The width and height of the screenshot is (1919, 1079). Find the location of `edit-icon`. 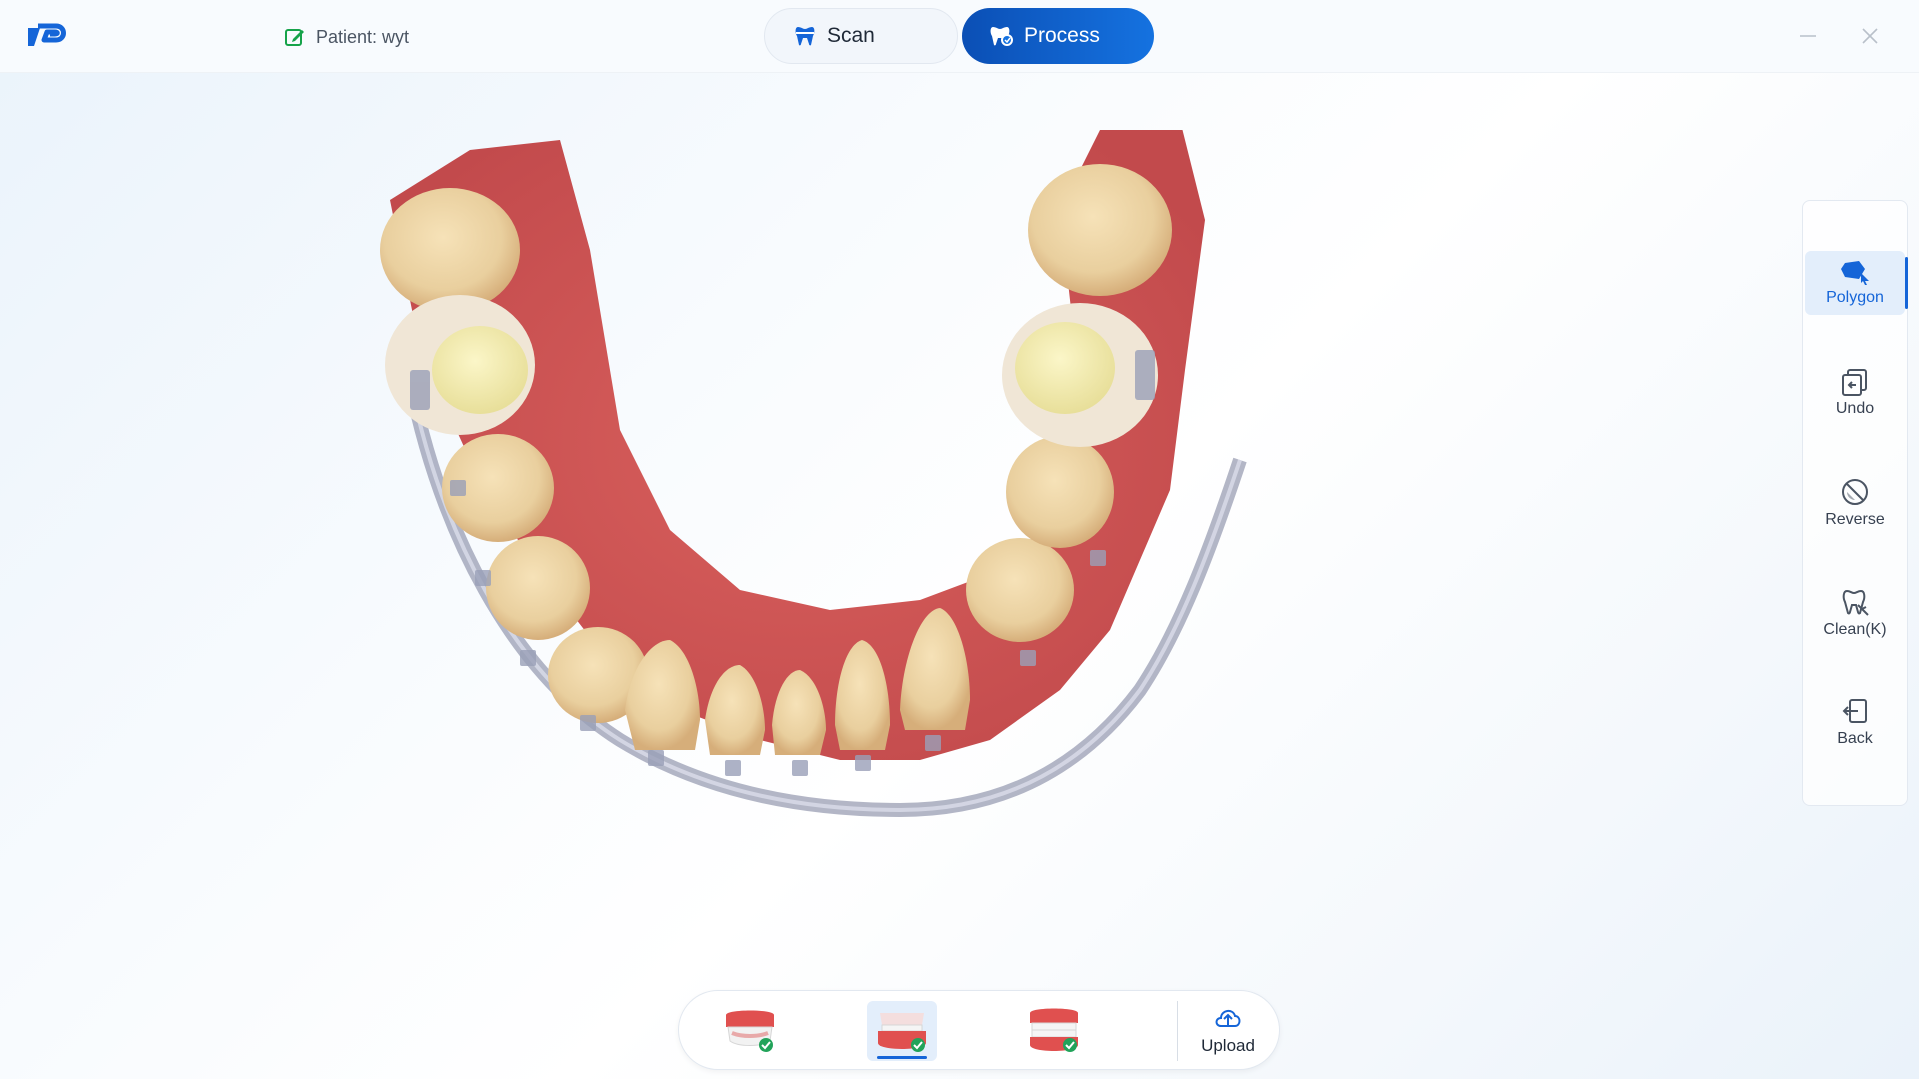

edit-icon is located at coordinates (294, 37).